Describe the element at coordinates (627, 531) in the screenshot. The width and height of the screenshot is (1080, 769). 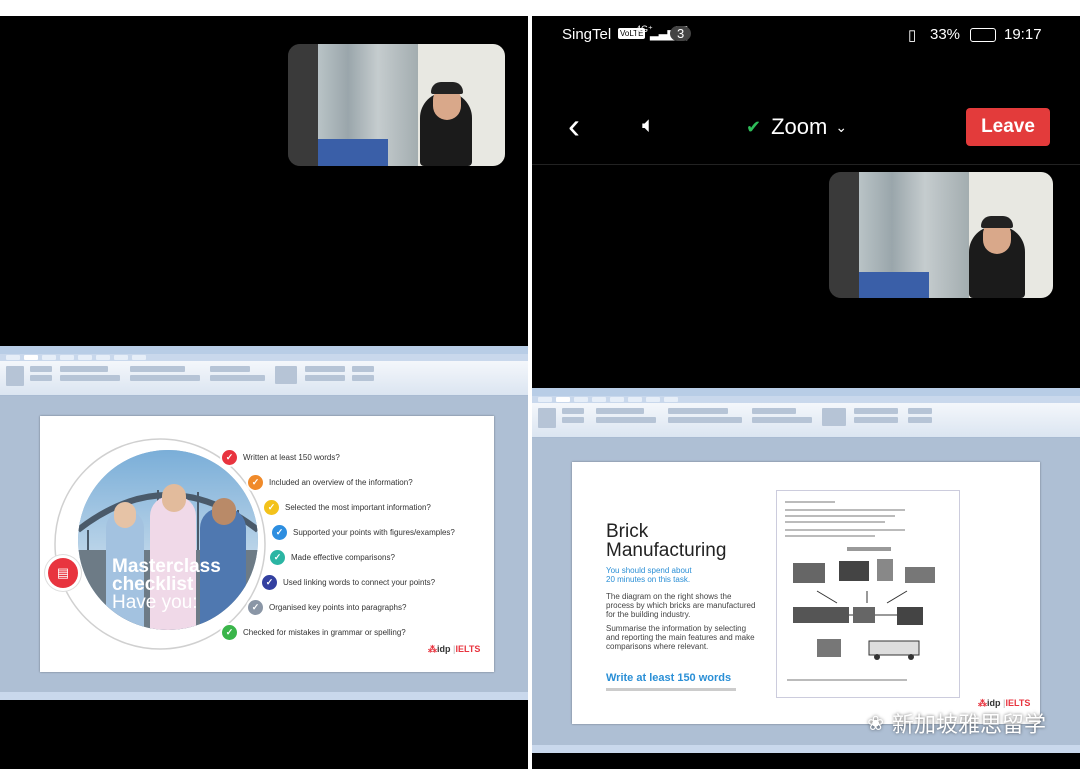
I see `title-line-1: Brick` at that location.